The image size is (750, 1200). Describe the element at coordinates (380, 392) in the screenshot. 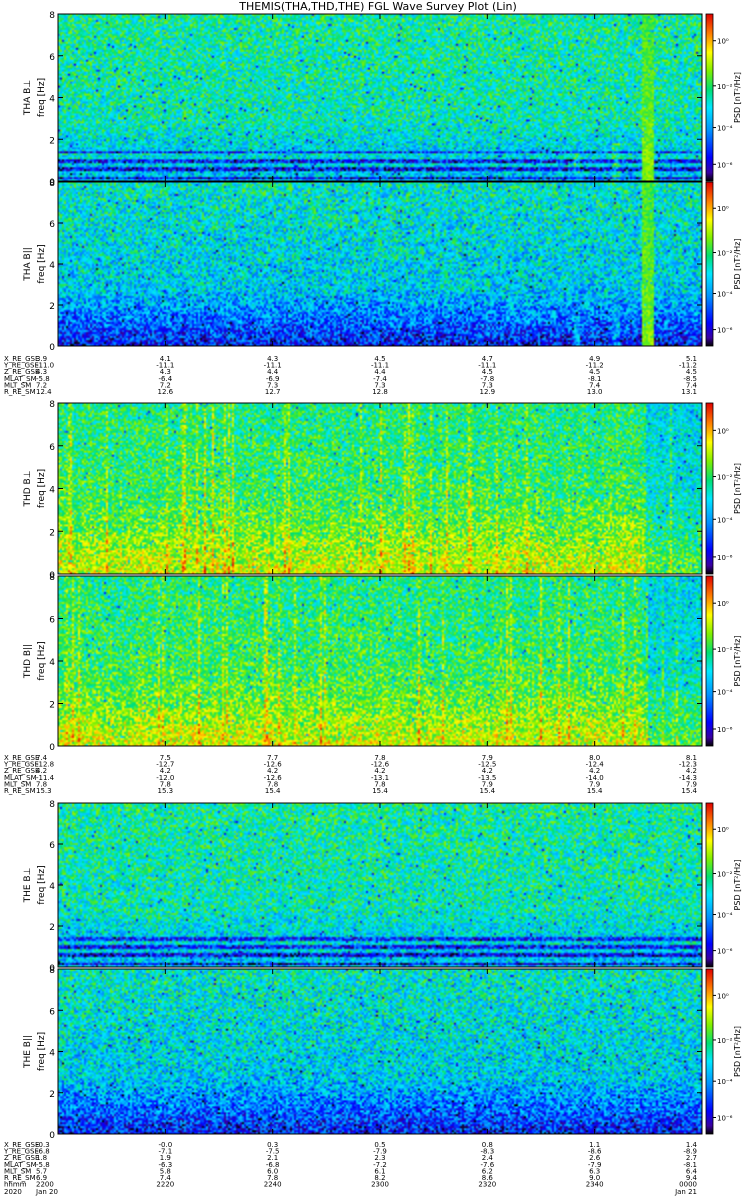

I see `ephem-value: 12.8` at that location.